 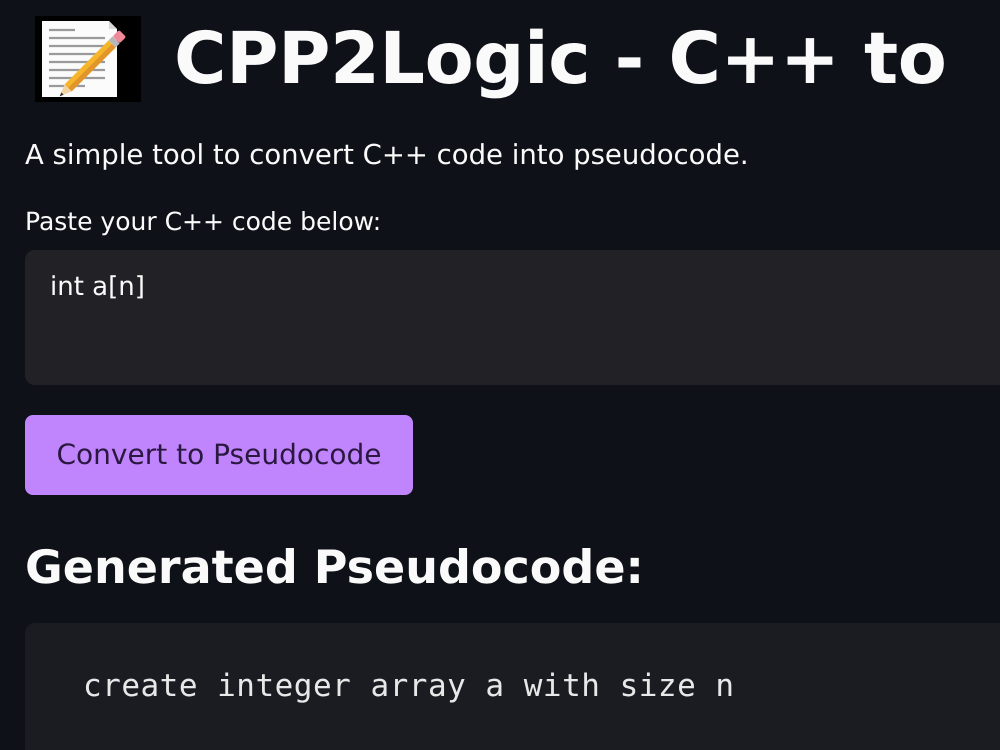 I want to click on field-label: Paste your C++ code below:, so click(x=203, y=222).